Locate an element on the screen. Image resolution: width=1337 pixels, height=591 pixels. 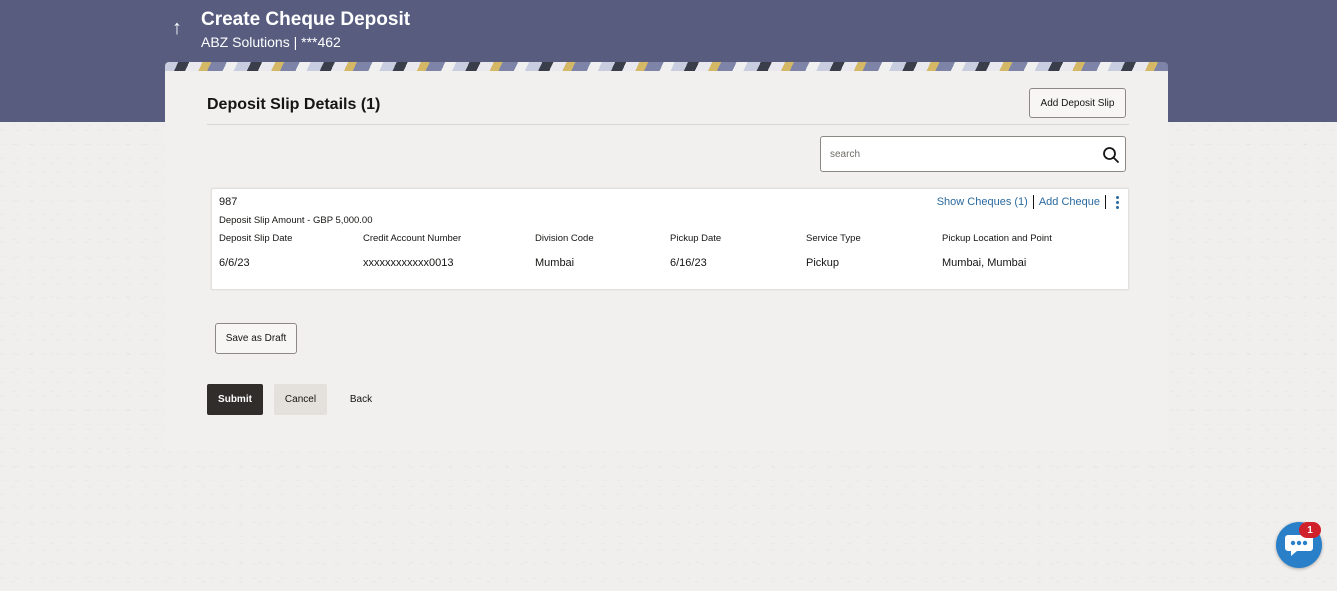
search-placeholder: search is located at coordinates (845, 154).